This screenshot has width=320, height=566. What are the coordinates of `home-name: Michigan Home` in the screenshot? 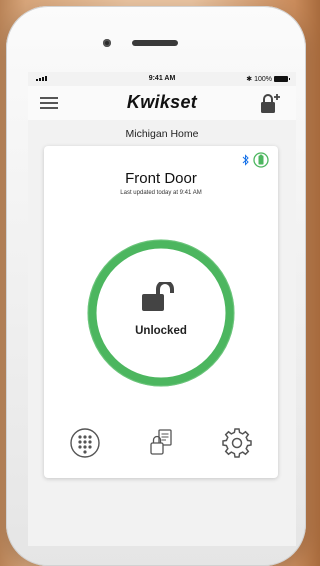 It's located at (162, 134).